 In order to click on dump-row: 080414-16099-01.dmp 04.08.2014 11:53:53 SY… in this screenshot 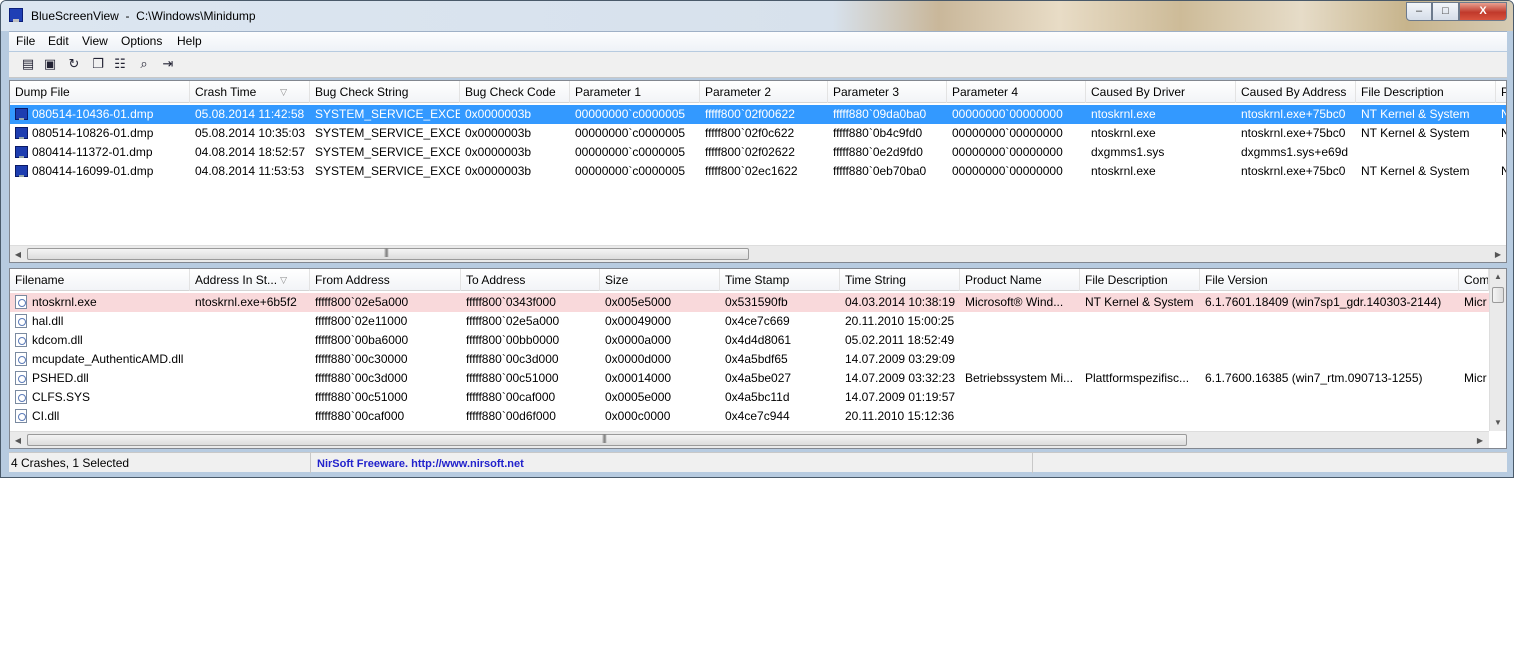, I will do `click(758, 171)`.